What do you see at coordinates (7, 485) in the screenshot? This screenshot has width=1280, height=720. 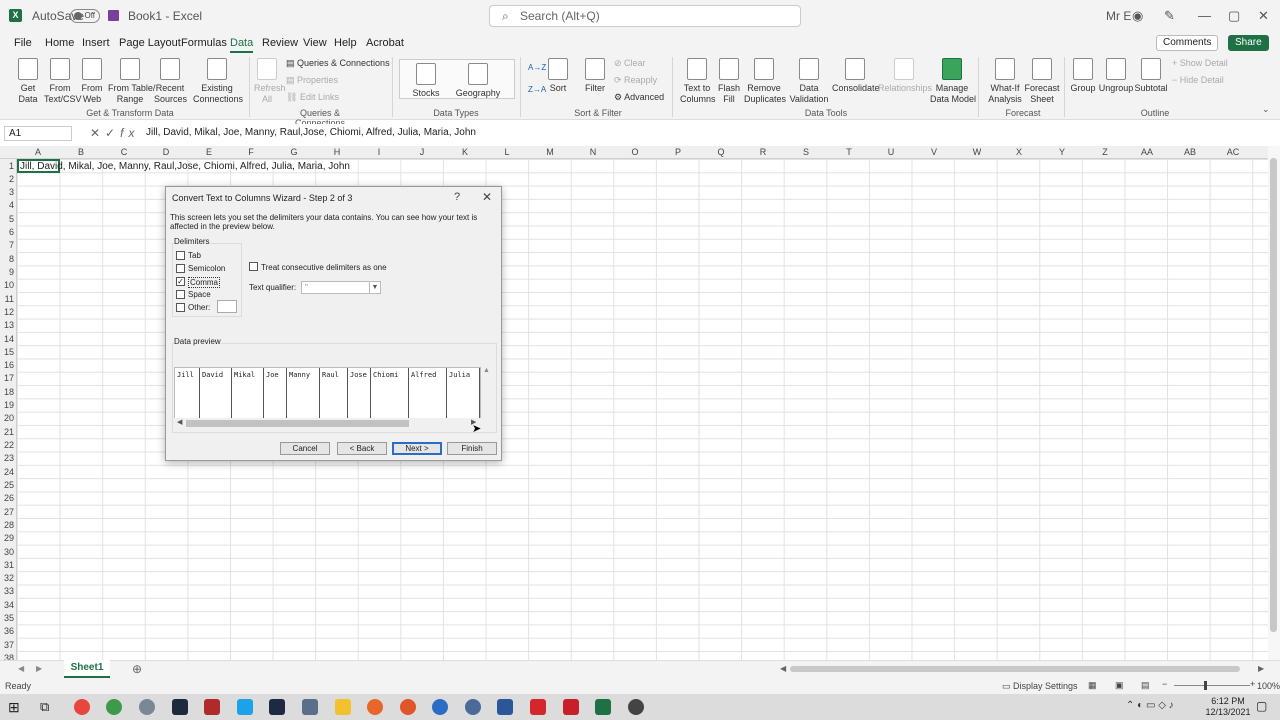 I see `row-header: 25` at bounding box center [7, 485].